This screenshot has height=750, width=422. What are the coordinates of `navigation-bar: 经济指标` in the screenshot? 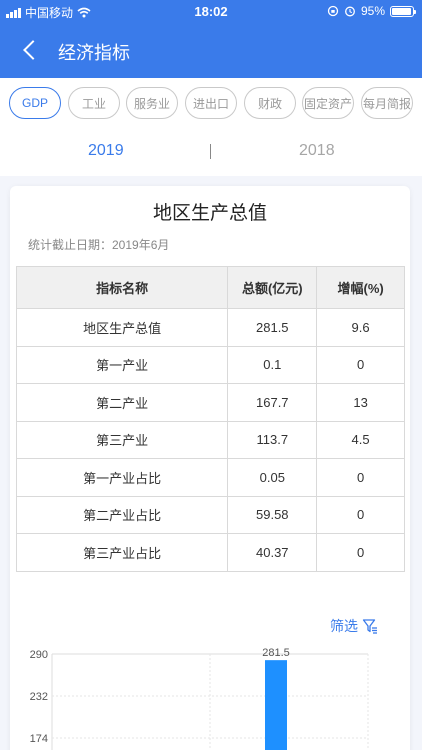 It's located at (211, 50).